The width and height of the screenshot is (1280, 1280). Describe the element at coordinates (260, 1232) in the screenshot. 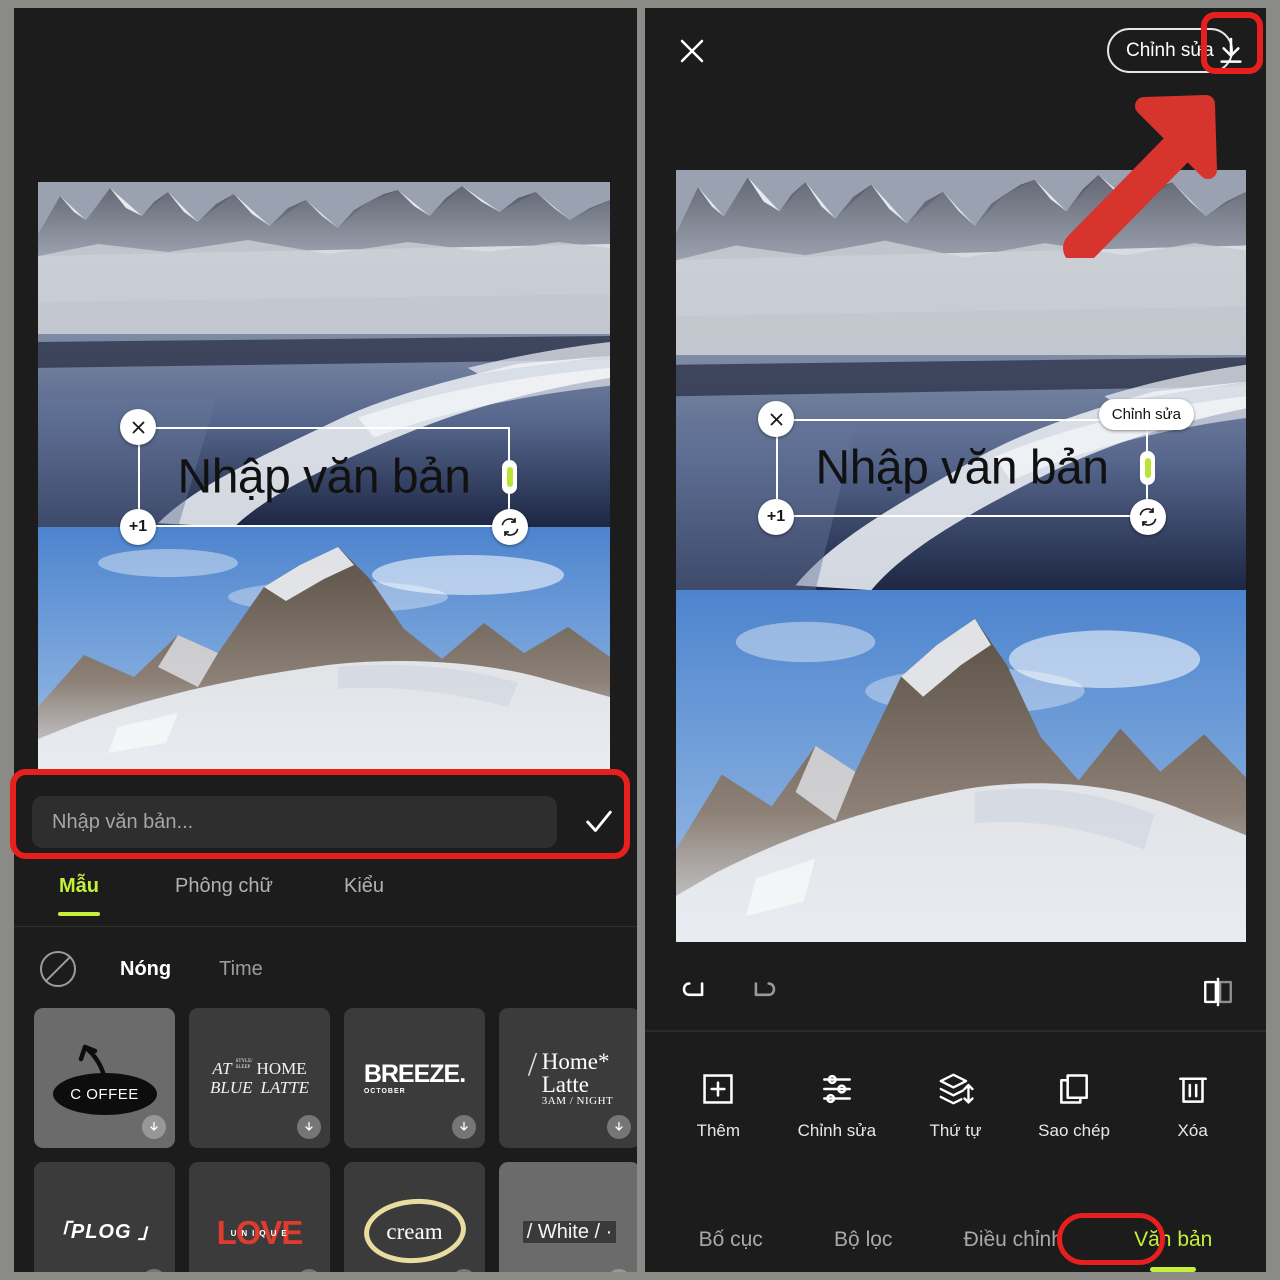

I see `love-art: LOVE UNIQUE` at that location.